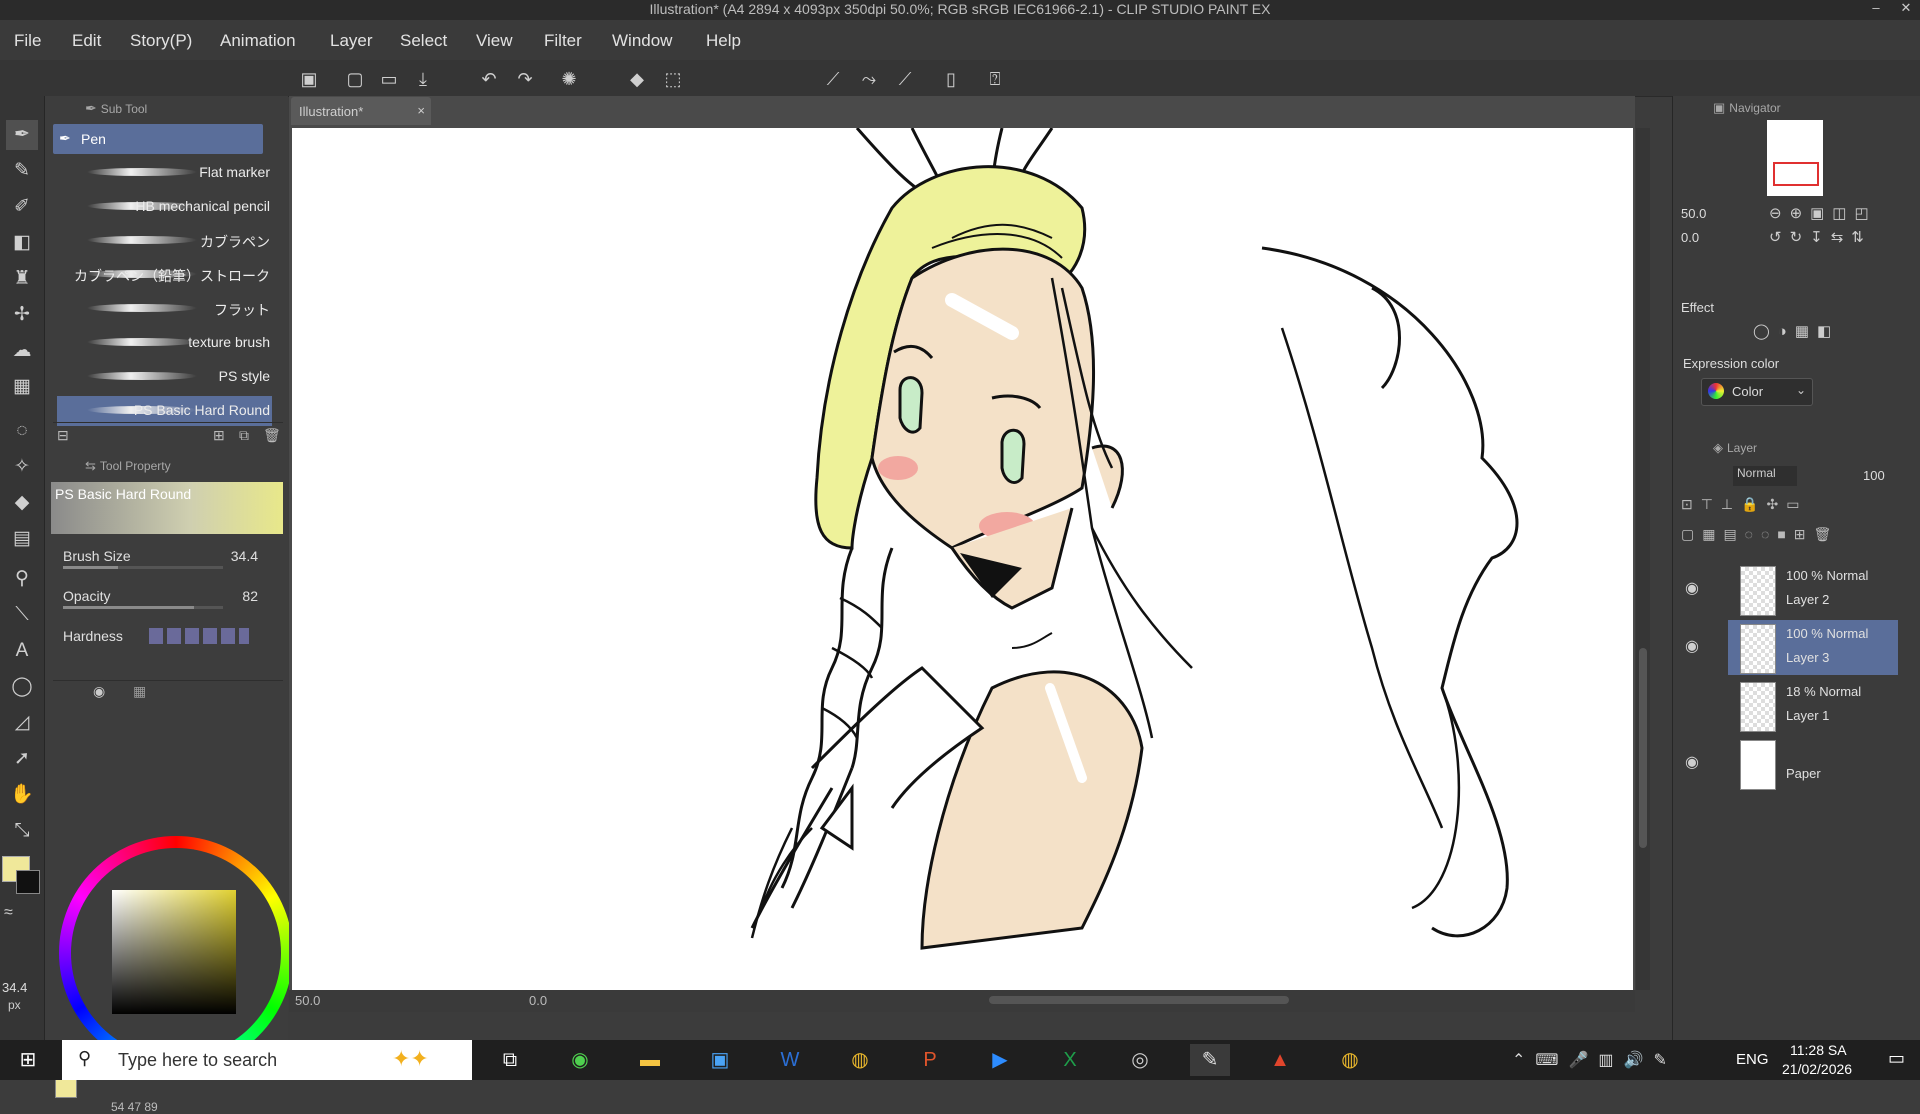  I want to click on sub-tool-menu-icon: ⊟, so click(63, 435).